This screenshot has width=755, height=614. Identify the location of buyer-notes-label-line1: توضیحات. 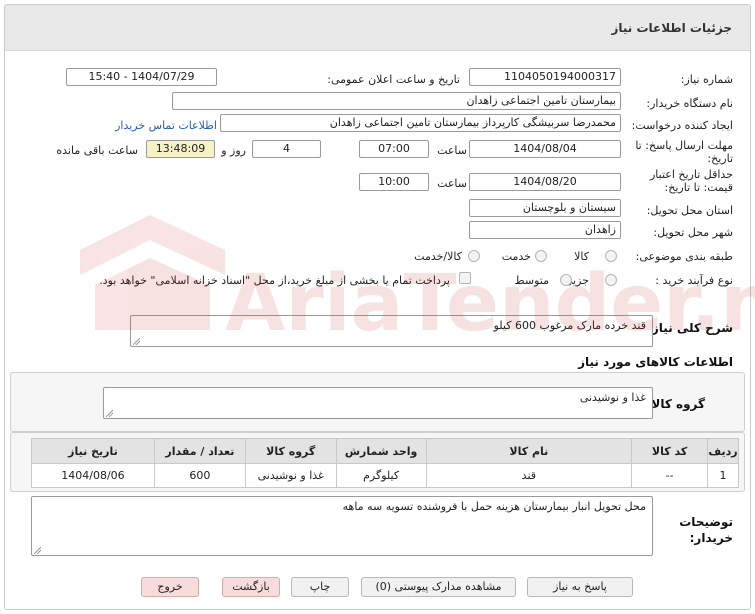
(706, 522).